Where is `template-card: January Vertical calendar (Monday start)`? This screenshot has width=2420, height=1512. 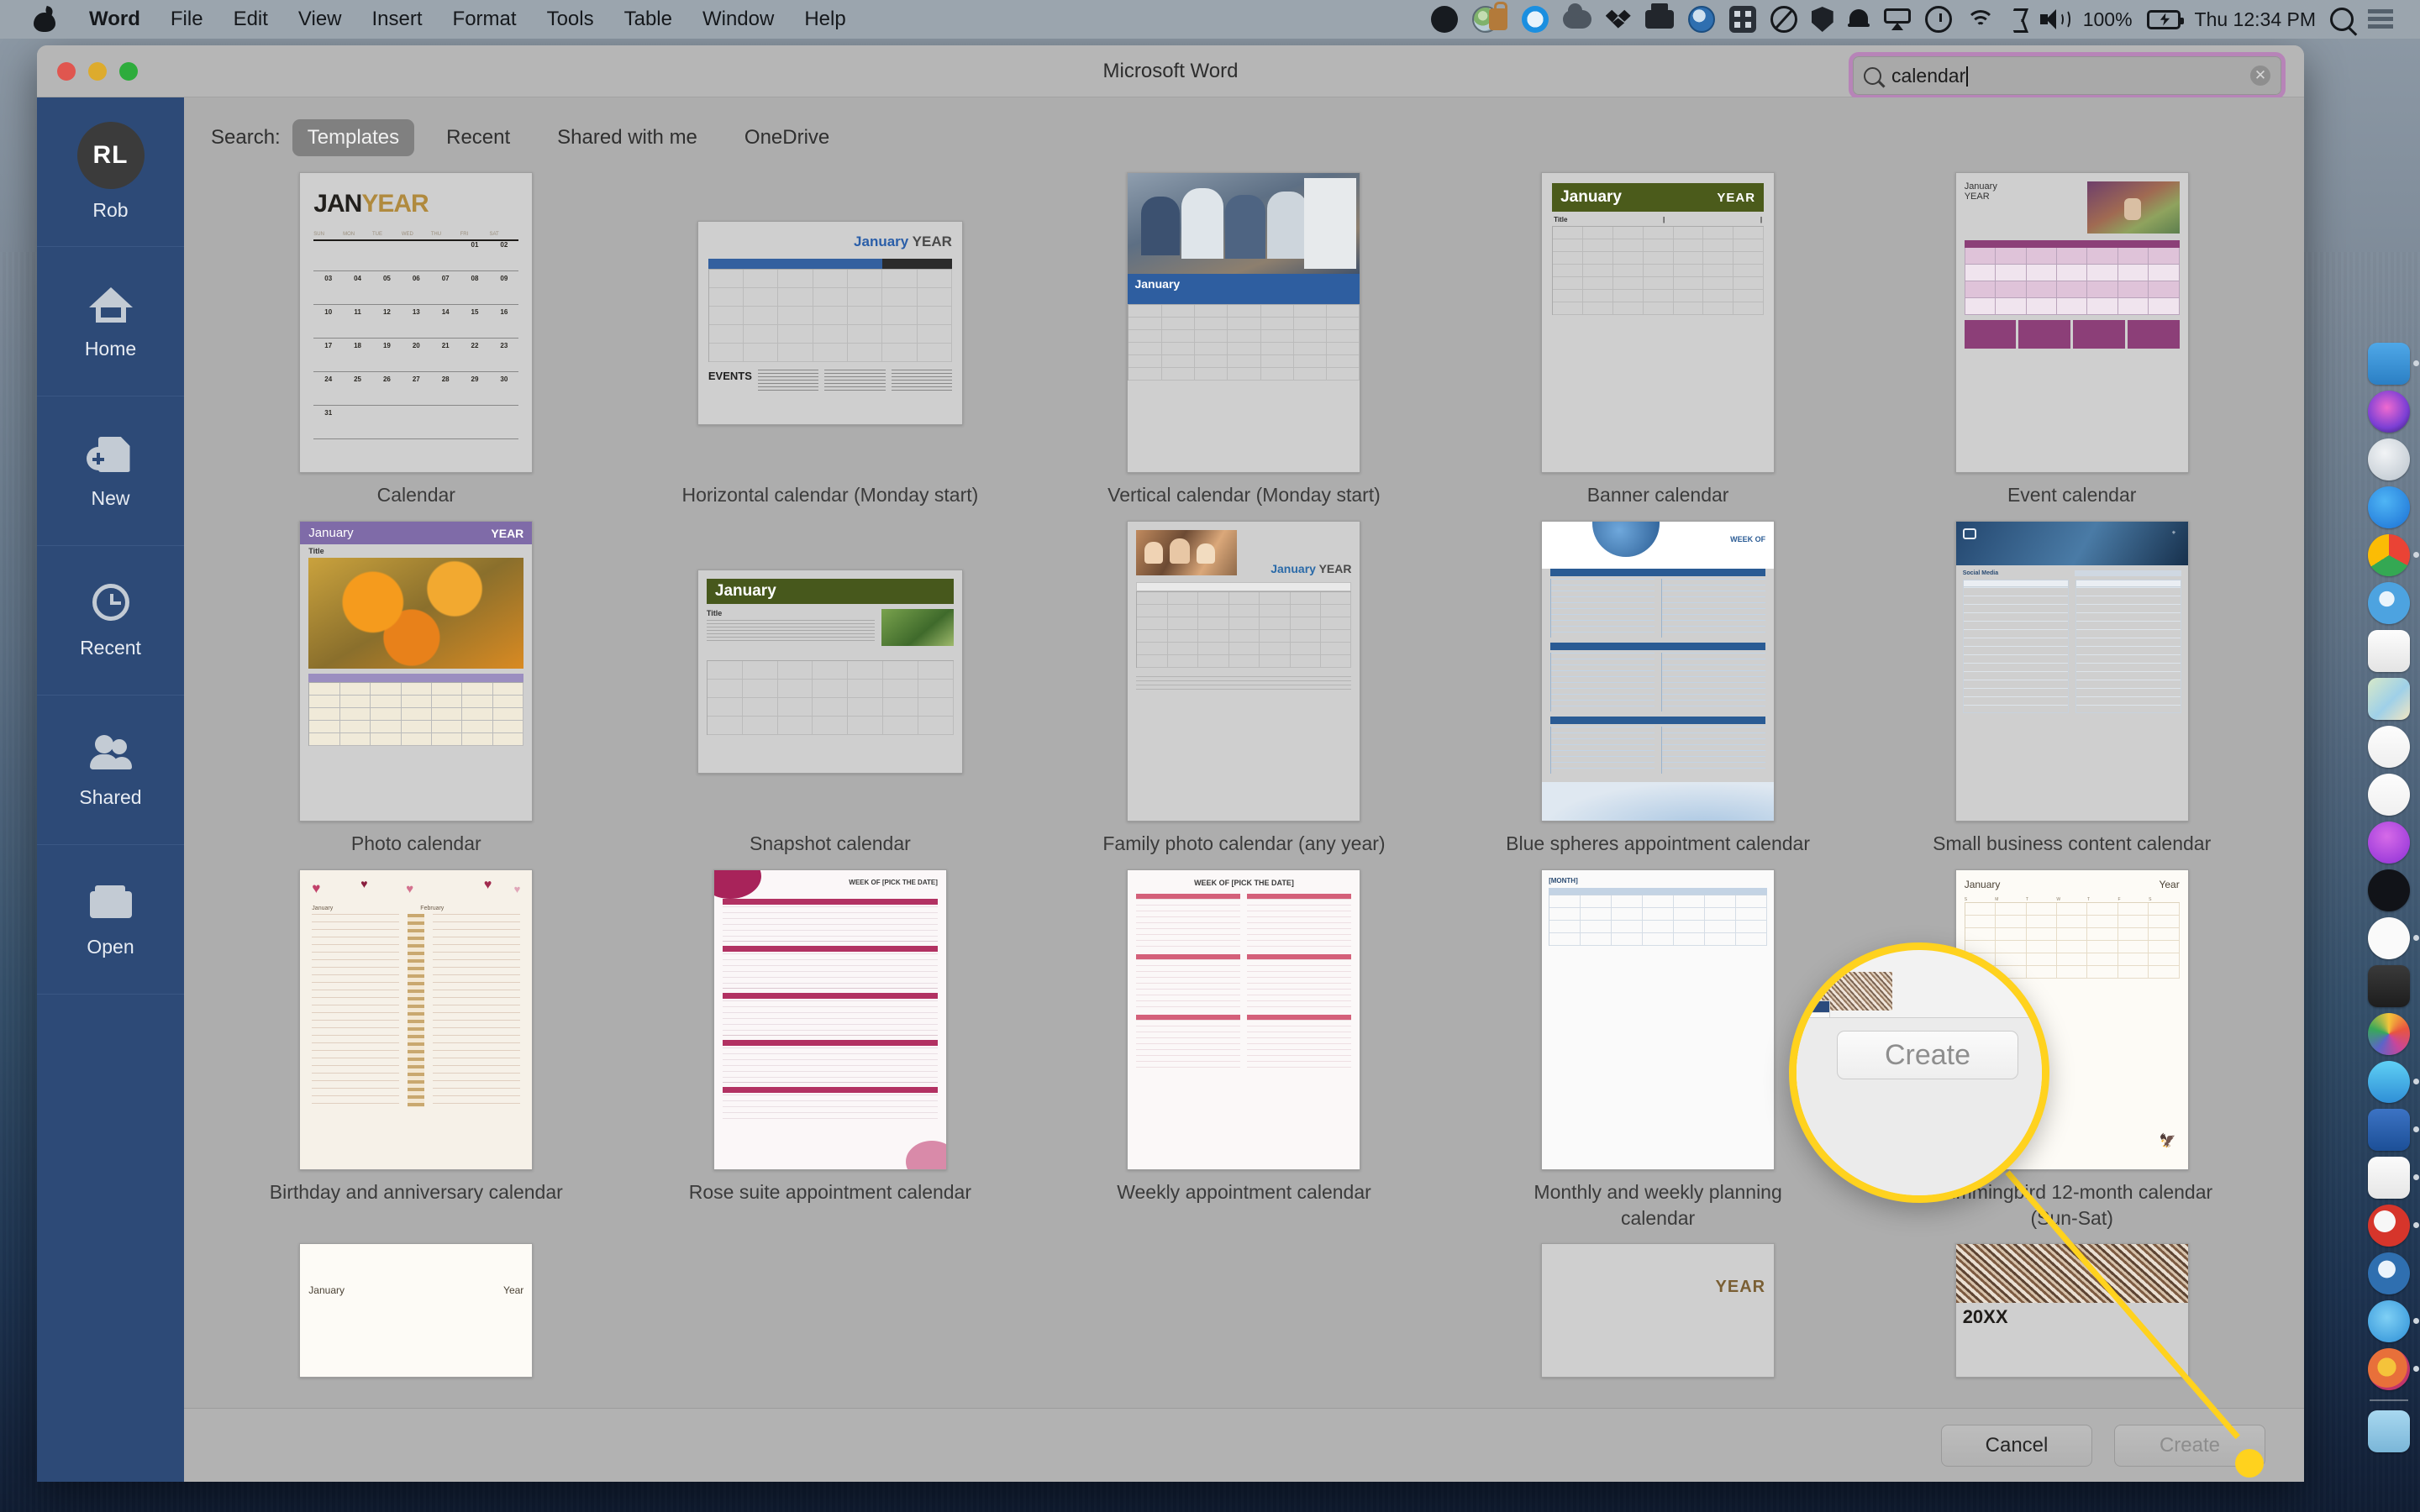 template-card: January Vertical calendar (Monday start) is located at coordinates (1244, 345).